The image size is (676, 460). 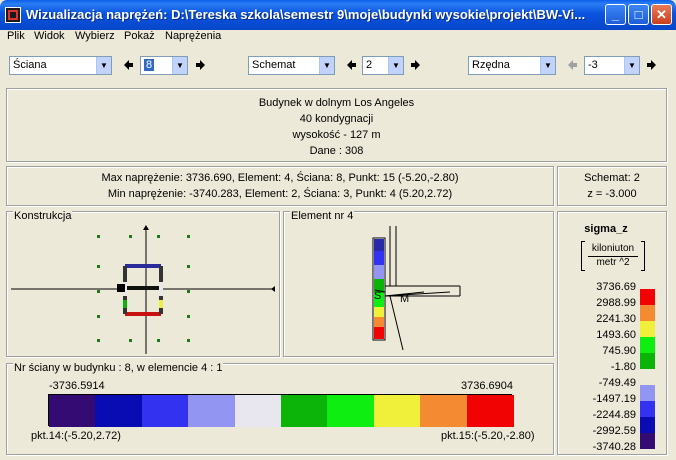 I want to click on prev-rzedna-button, so click(x=572, y=65).